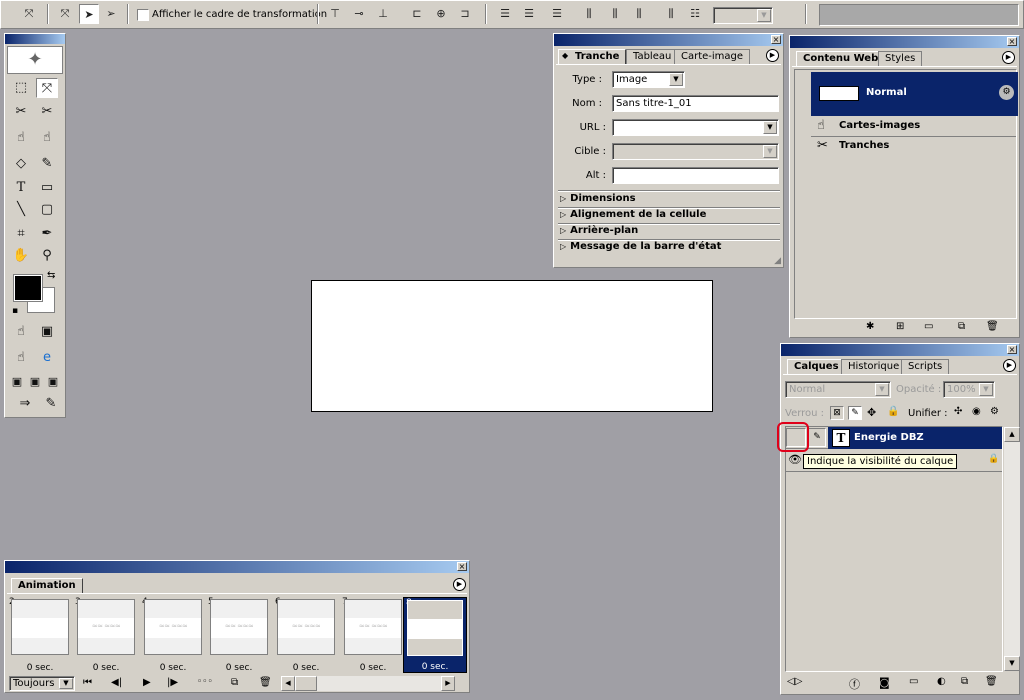 This screenshot has width=1024, height=700. What do you see at coordinates (870, 326) in the screenshot?
I see `create-rollover-icon: ✱` at bounding box center [870, 326].